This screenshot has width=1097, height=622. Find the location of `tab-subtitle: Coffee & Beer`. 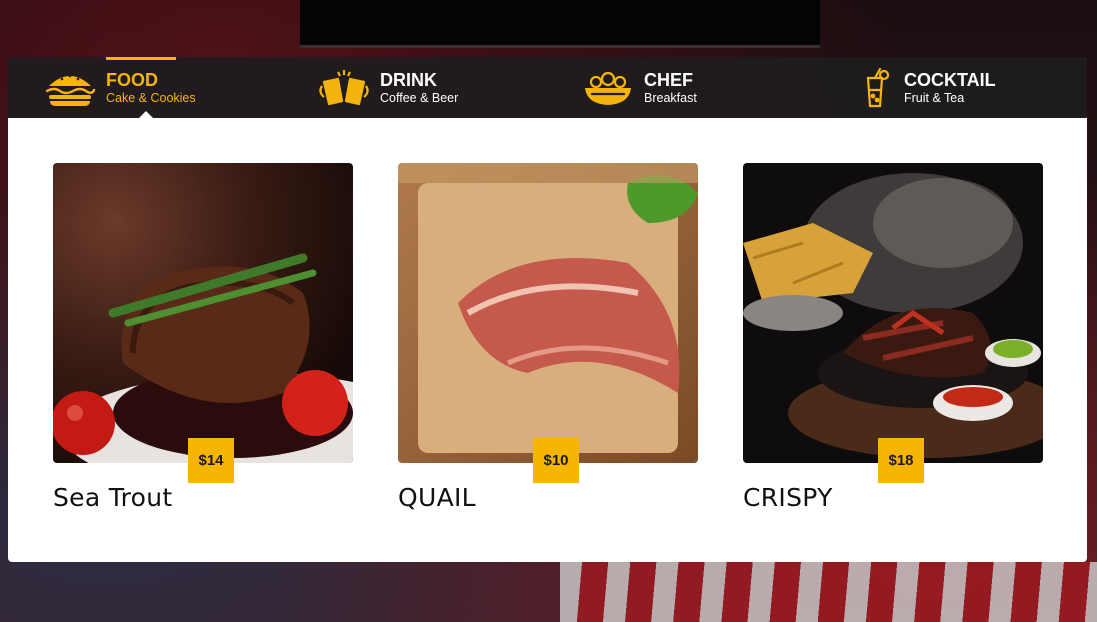

tab-subtitle: Coffee & Beer is located at coordinates (419, 97).